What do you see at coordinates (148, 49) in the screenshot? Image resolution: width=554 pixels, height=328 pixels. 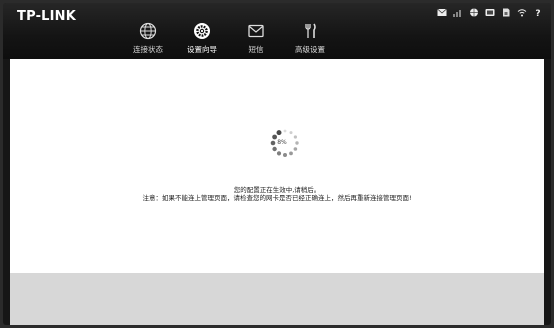 I see `nav-label: 连接状态` at bounding box center [148, 49].